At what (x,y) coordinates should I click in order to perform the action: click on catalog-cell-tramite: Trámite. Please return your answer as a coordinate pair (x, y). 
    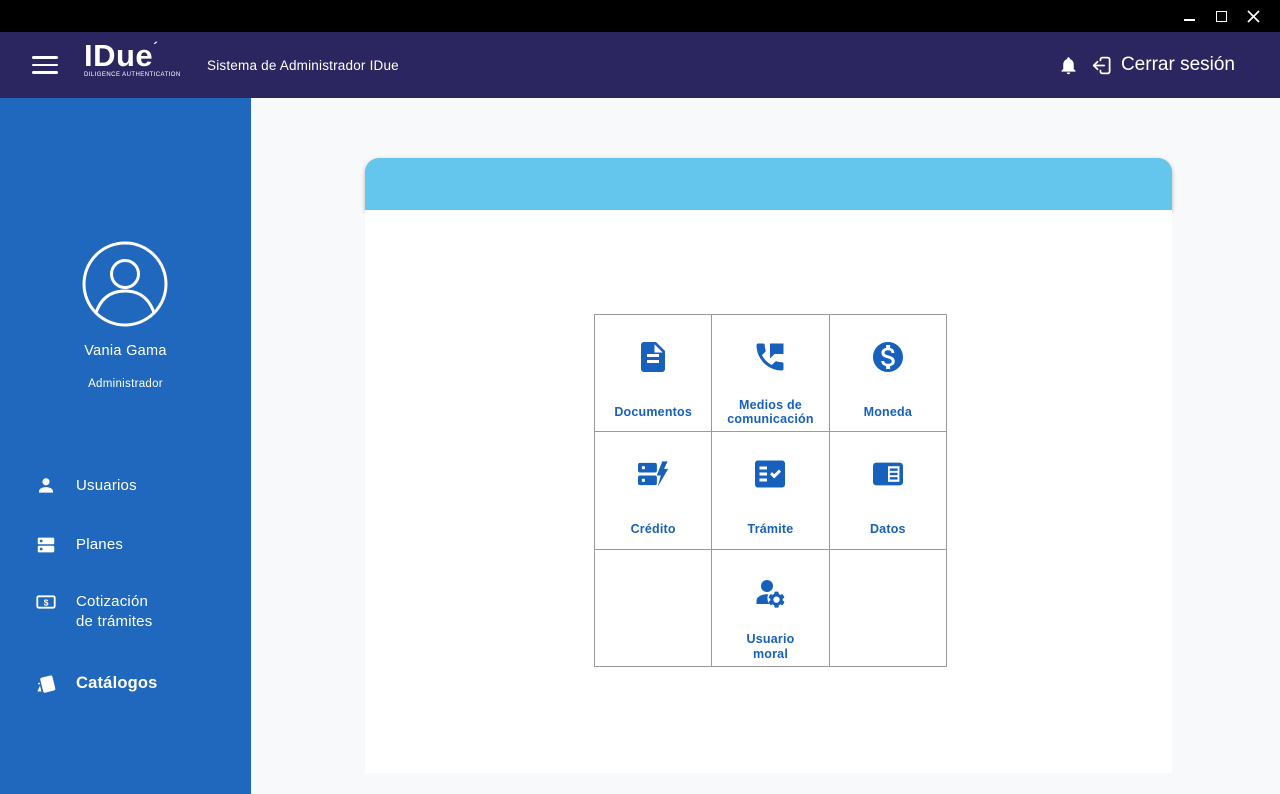
    Looking at the image, I should click on (771, 491).